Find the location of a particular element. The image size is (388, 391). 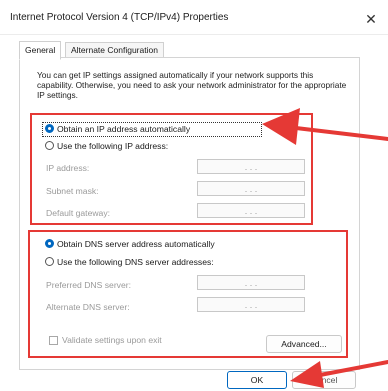

tab-general: General is located at coordinates (40, 50).